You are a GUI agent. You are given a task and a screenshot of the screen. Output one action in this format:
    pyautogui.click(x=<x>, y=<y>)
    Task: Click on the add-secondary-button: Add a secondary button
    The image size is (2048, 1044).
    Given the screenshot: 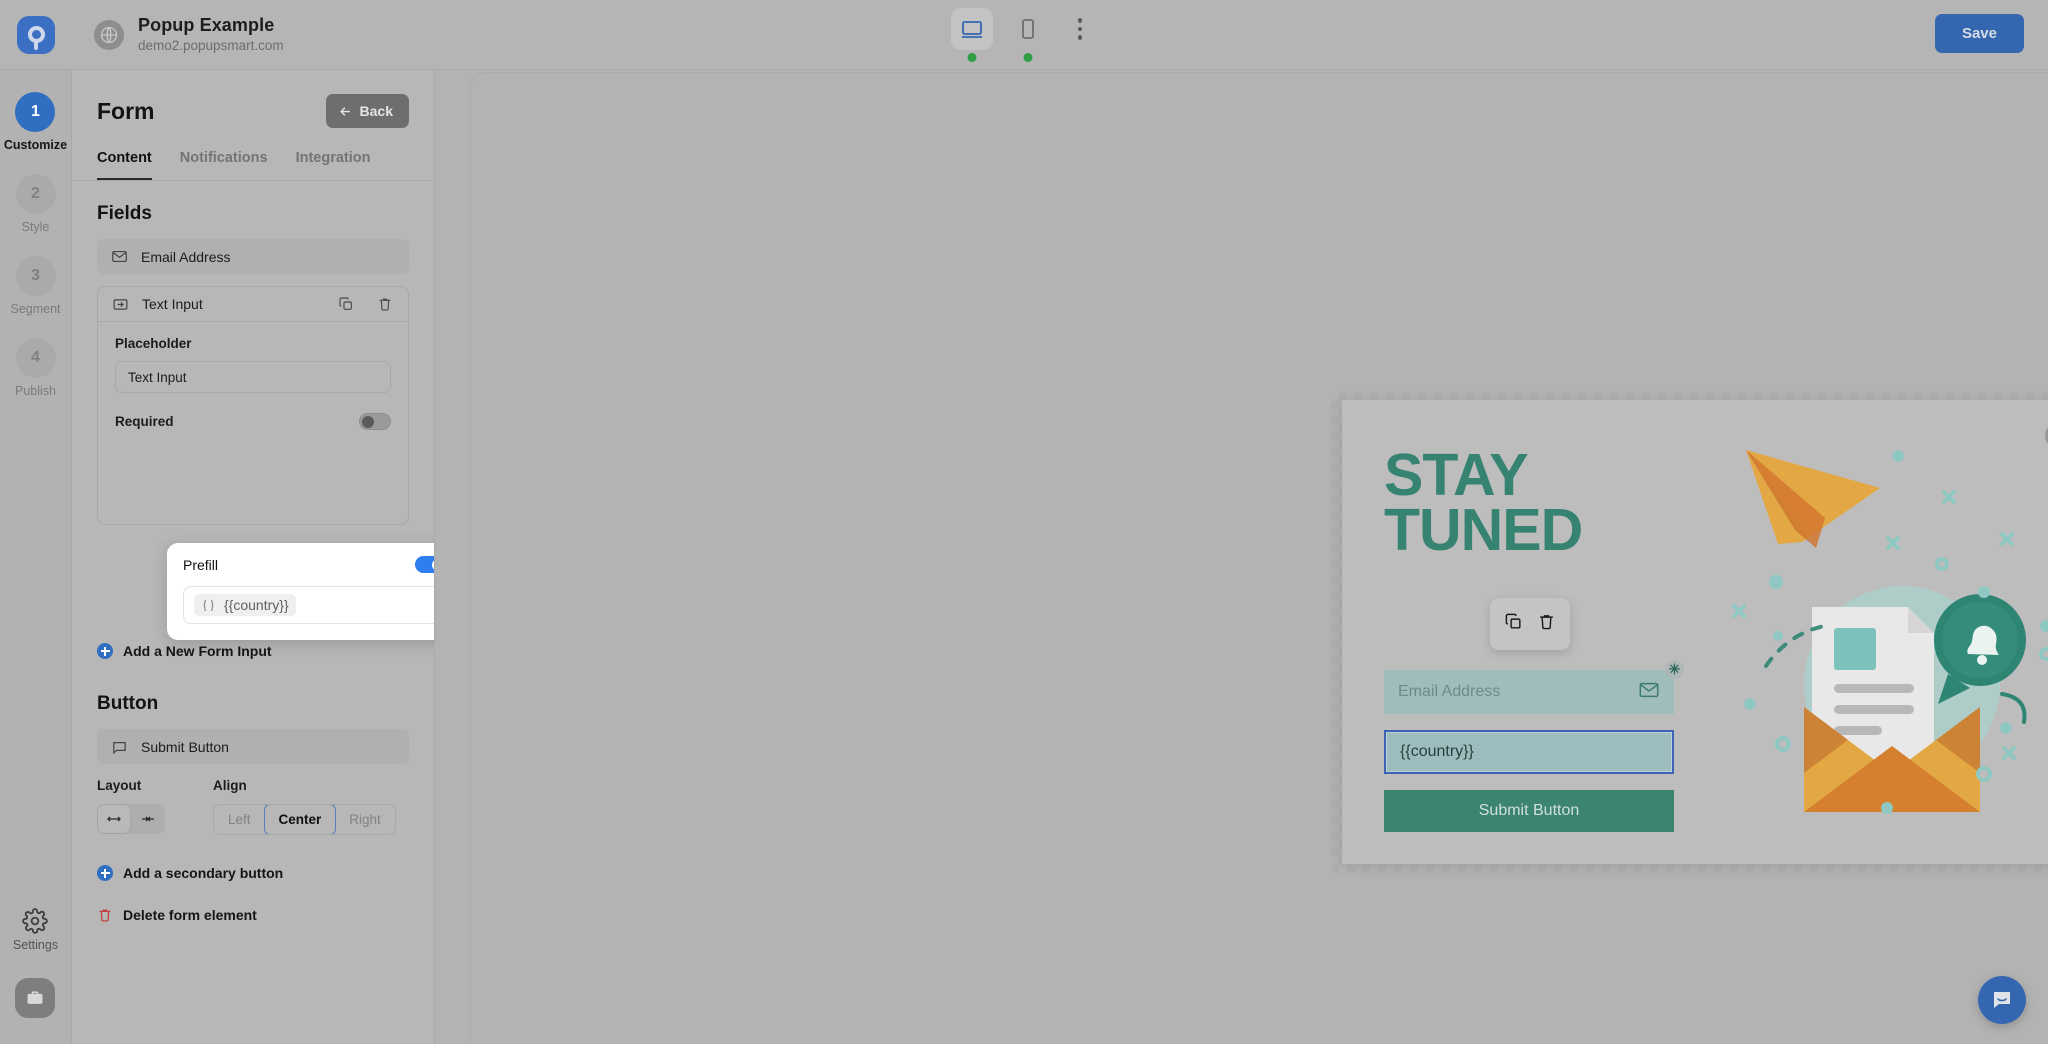 What is the action you would take?
    pyautogui.click(x=253, y=873)
    